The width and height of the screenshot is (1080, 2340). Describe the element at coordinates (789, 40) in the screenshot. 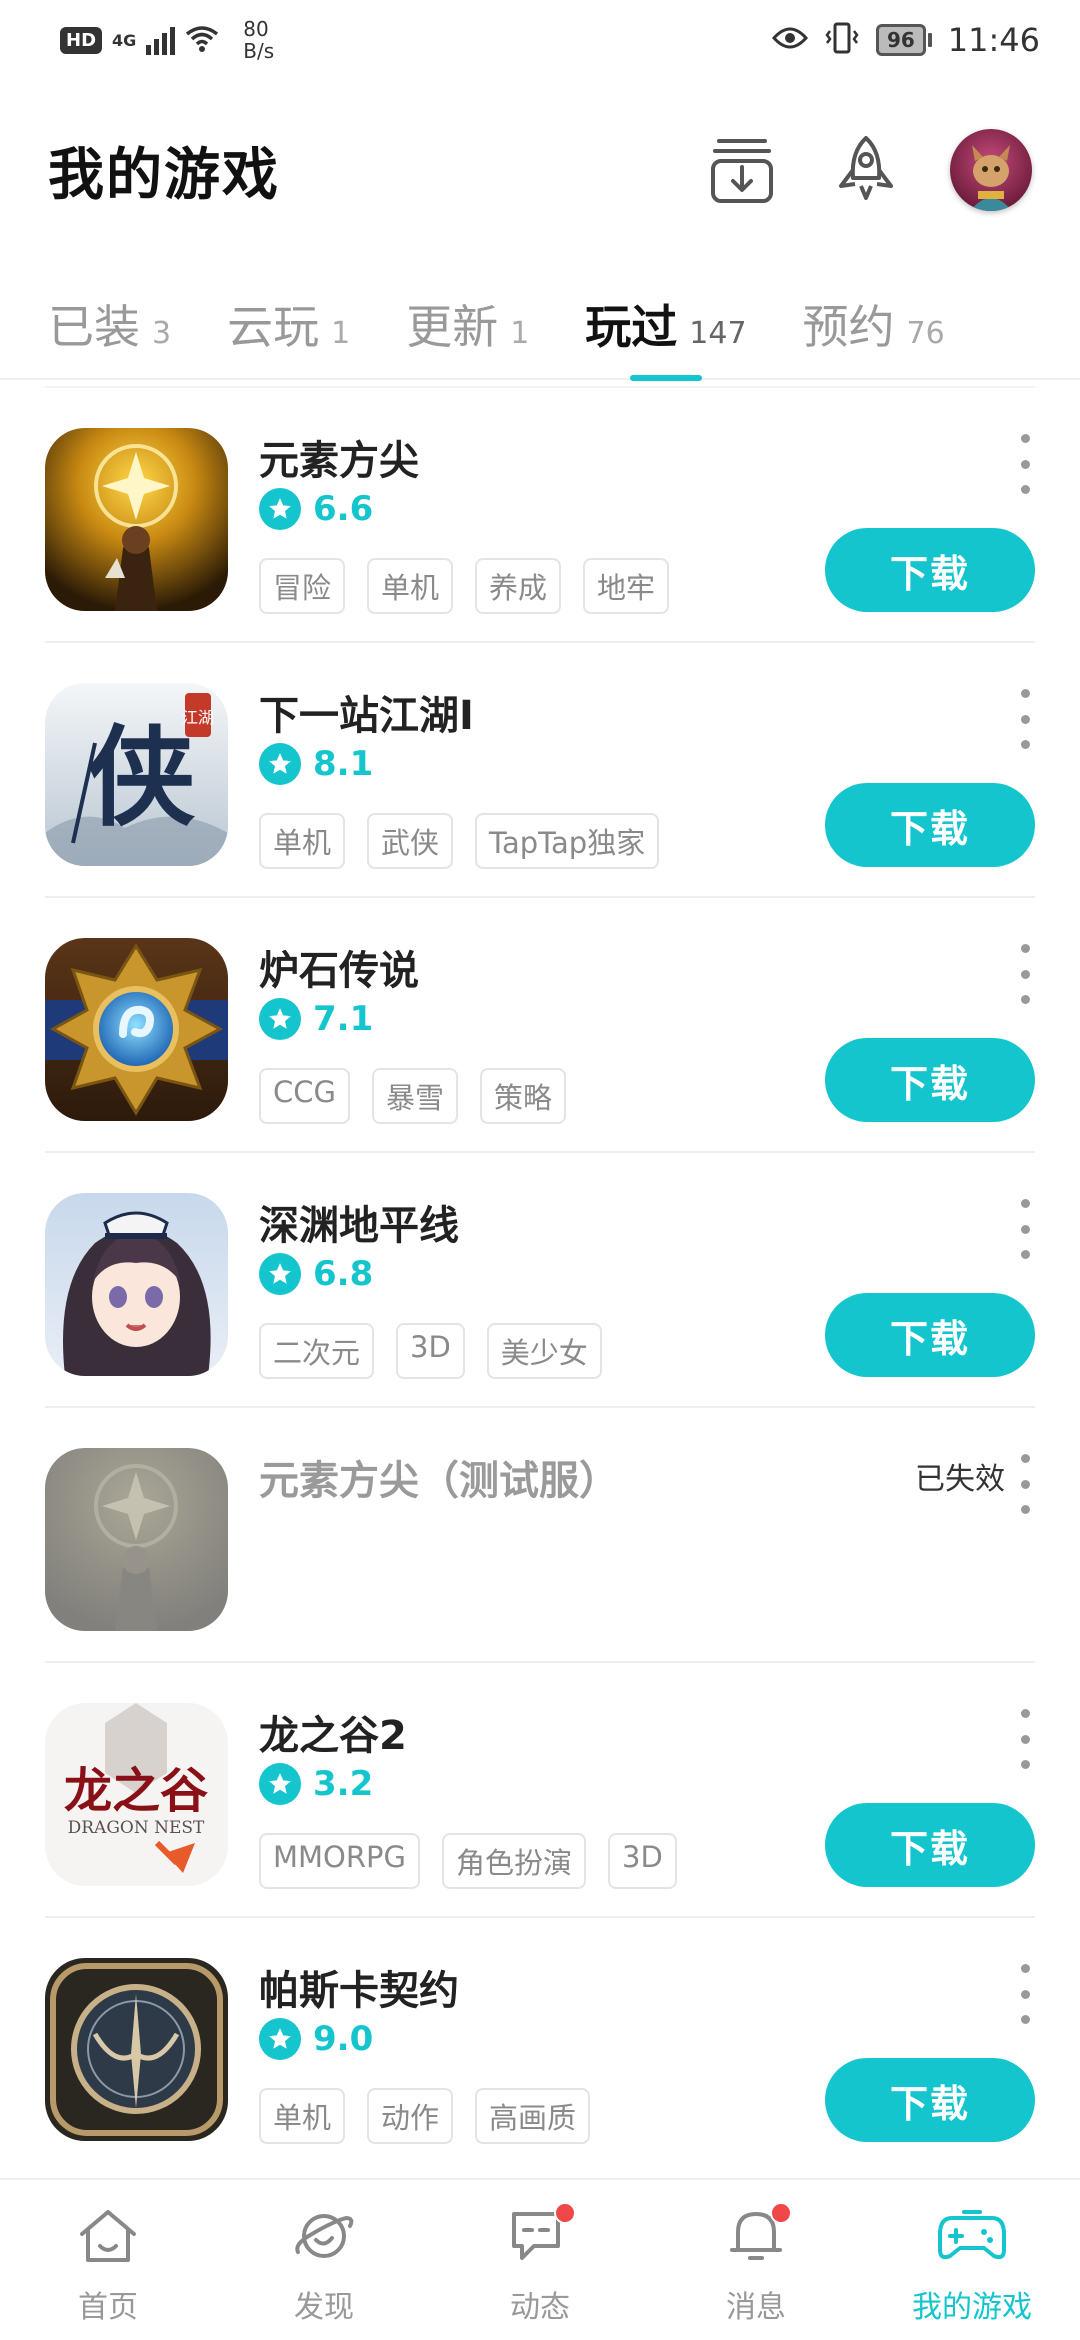

I see `eye-icon` at that location.